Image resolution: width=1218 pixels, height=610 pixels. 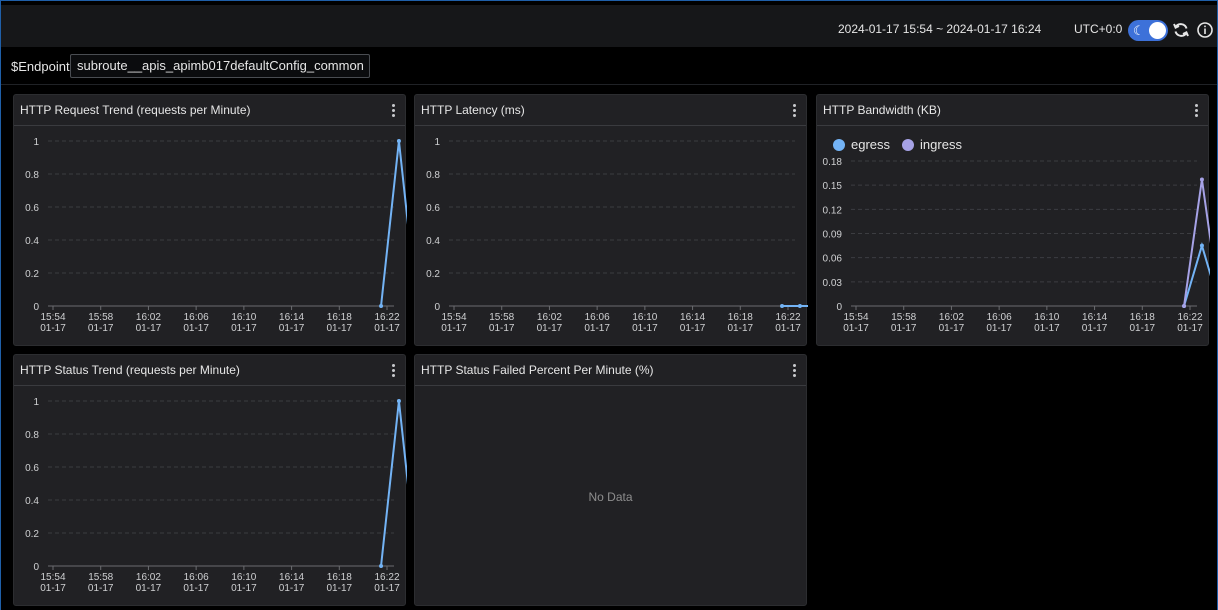 I want to click on panel-title: HTTP Latency (ms), so click(x=473, y=110).